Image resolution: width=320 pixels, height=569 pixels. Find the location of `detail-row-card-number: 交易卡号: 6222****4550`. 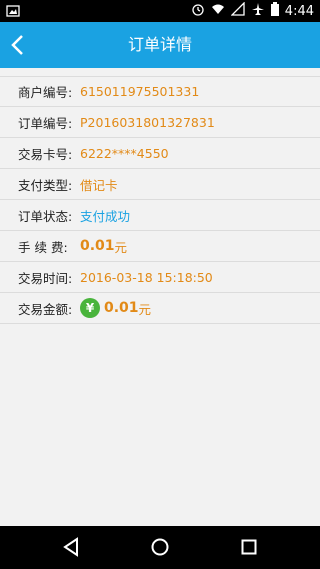

detail-row-card-number: 交易卡号: 6222****4550 is located at coordinates (160, 153).